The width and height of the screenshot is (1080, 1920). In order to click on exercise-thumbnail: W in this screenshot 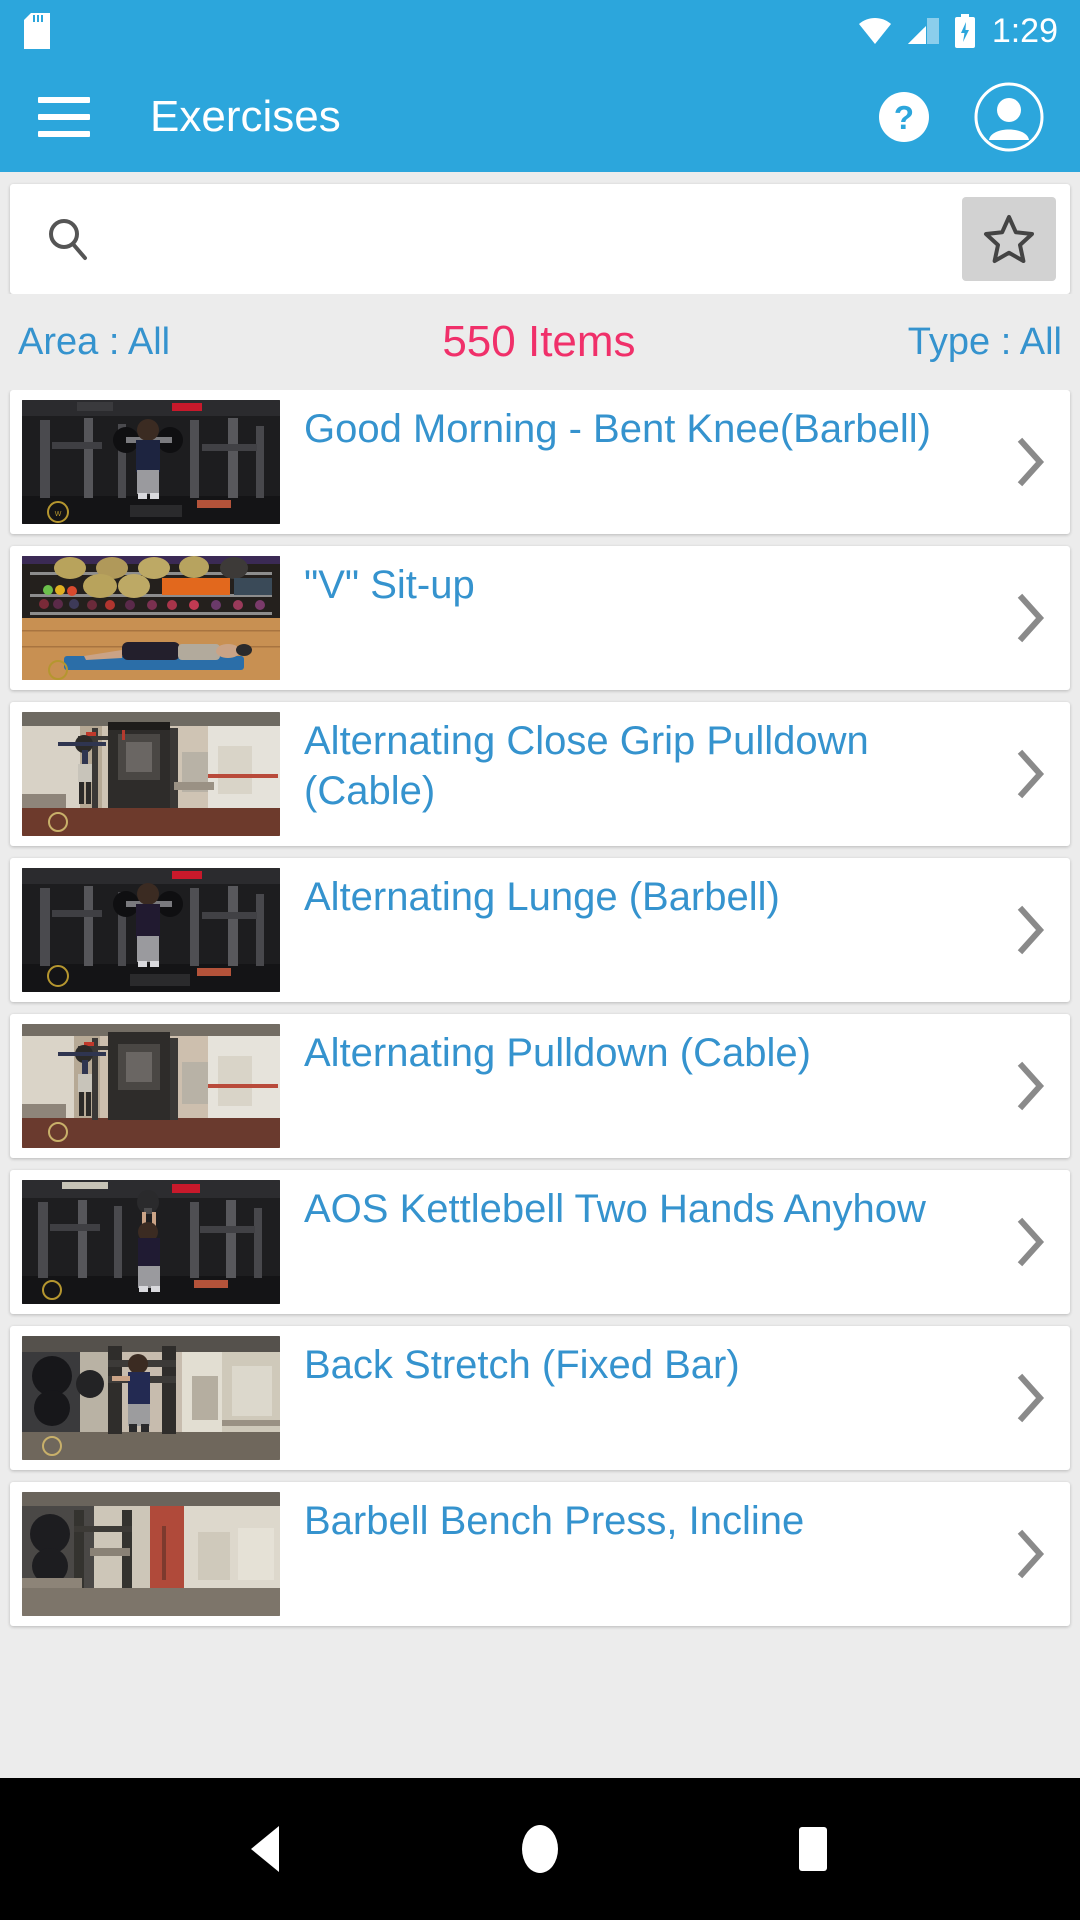, I will do `click(151, 462)`.